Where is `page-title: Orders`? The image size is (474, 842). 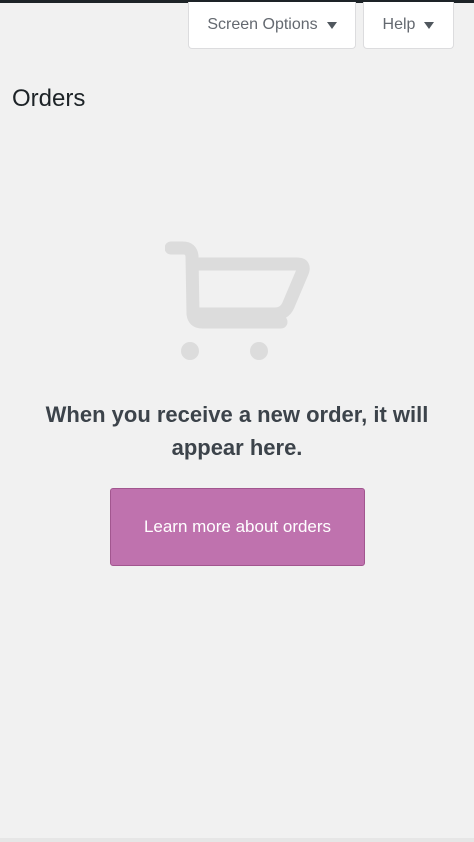
page-title: Orders is located at coordinates (49, 98).